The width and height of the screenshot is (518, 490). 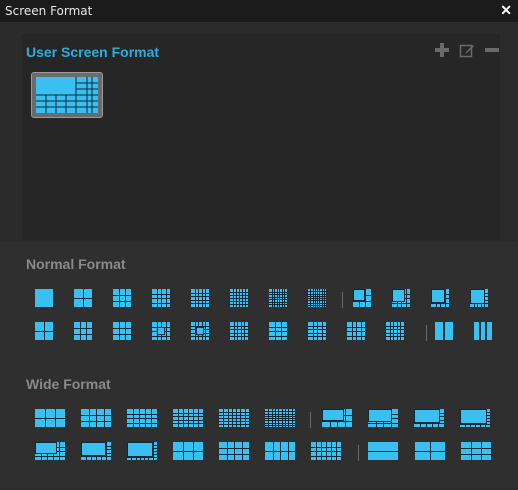 I want to click on title-bar: Screen Format ✕, so click(x=259, y=11).